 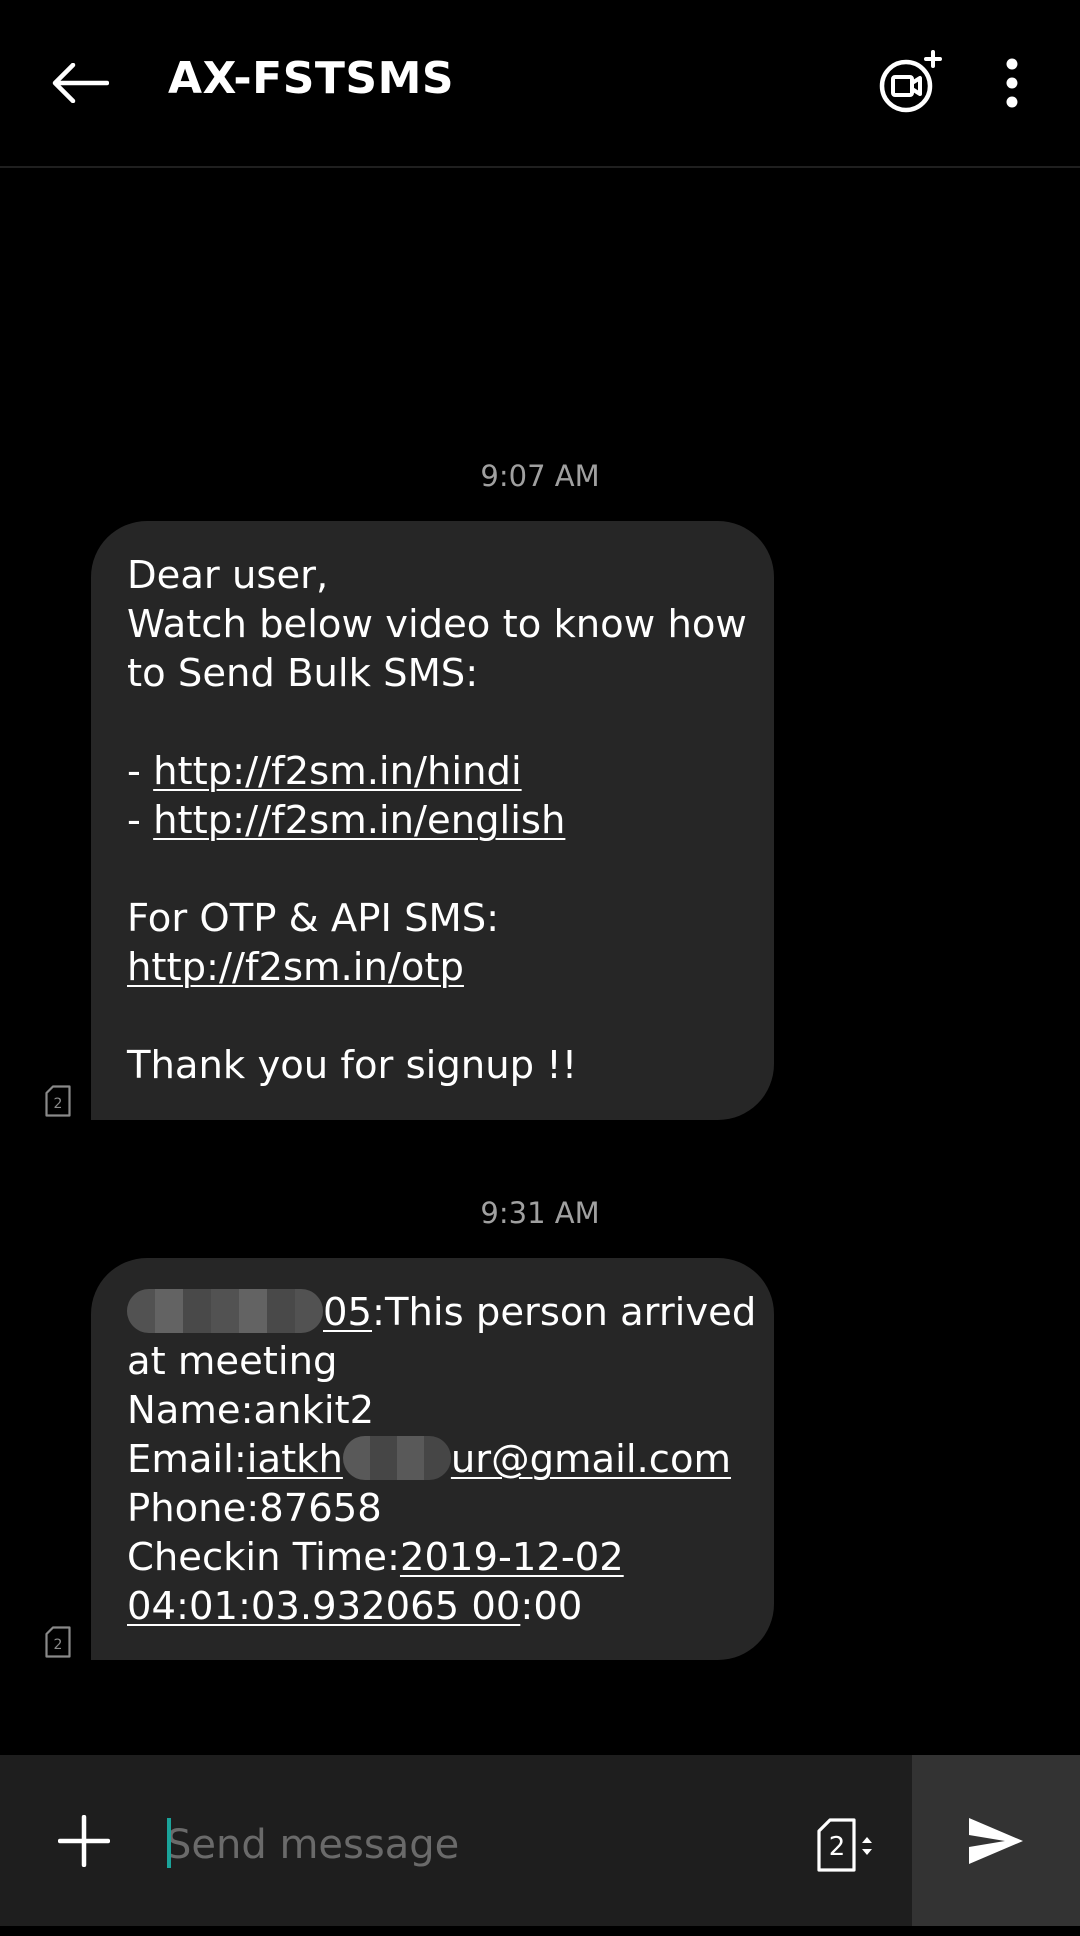 I want to click on back-button, so click(x=80, y=83).